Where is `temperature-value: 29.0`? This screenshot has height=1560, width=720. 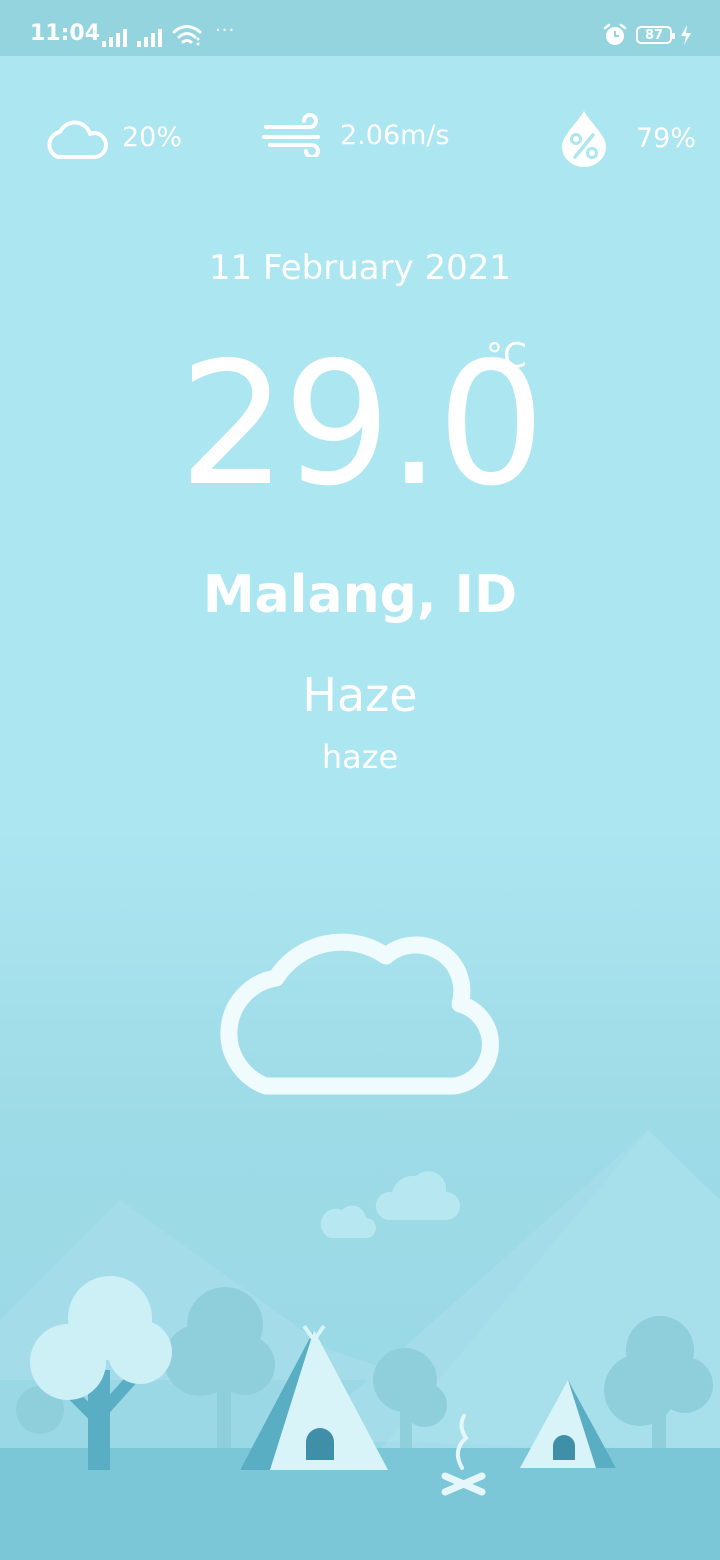
temperature-value: 29.0 is located at coordinates (362, 425).